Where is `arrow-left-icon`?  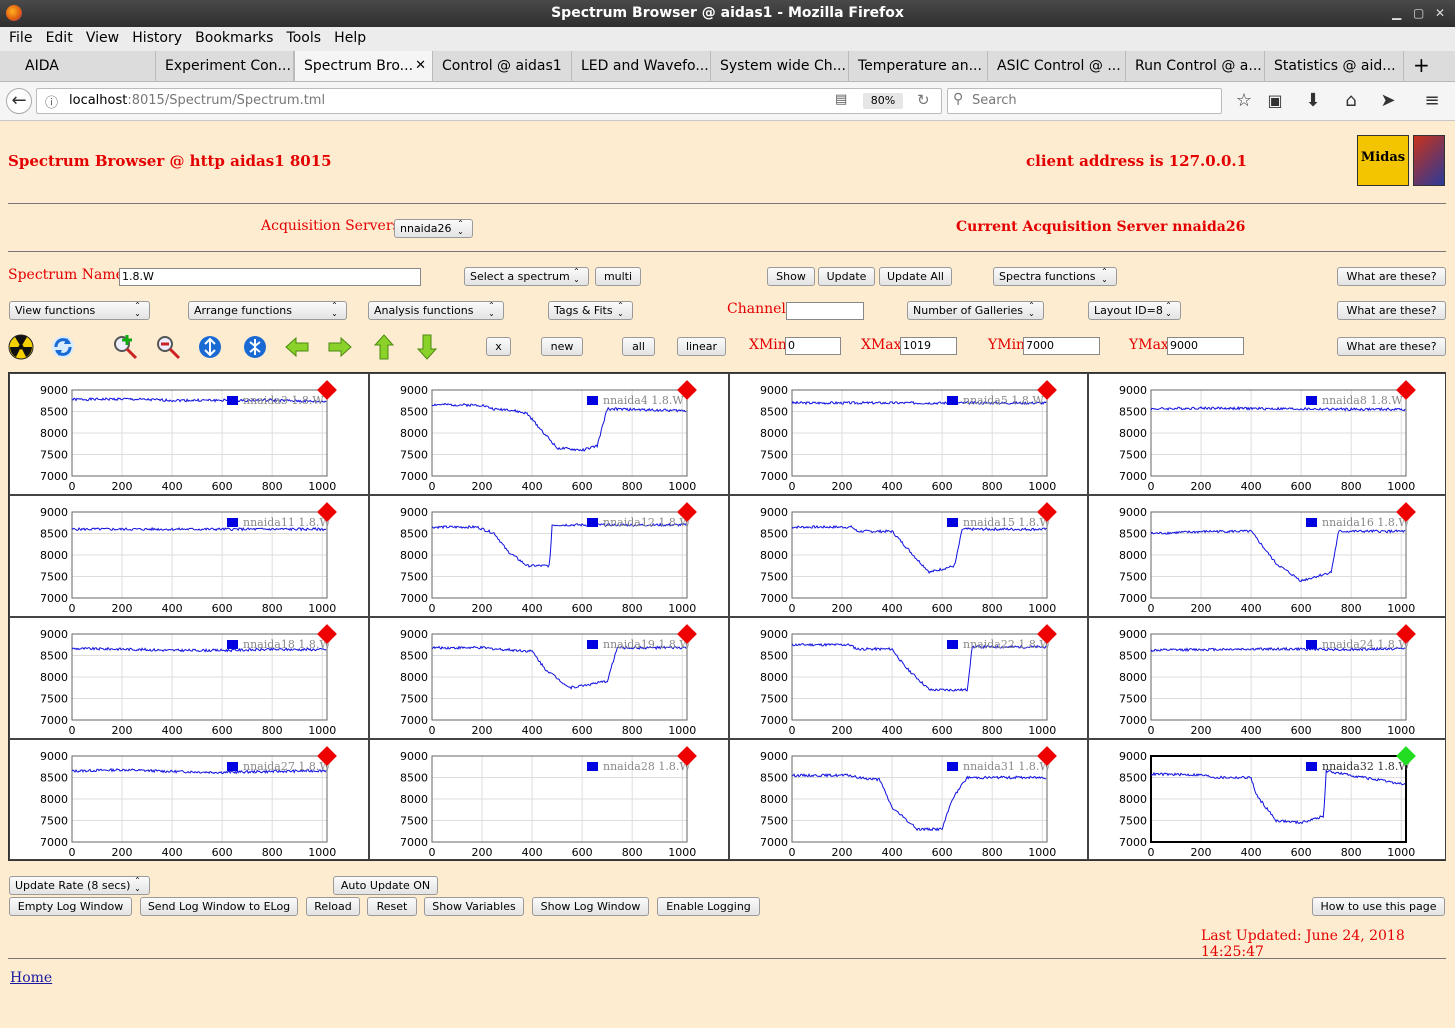 arrow-left-icon is located at coordinates (297, 347).